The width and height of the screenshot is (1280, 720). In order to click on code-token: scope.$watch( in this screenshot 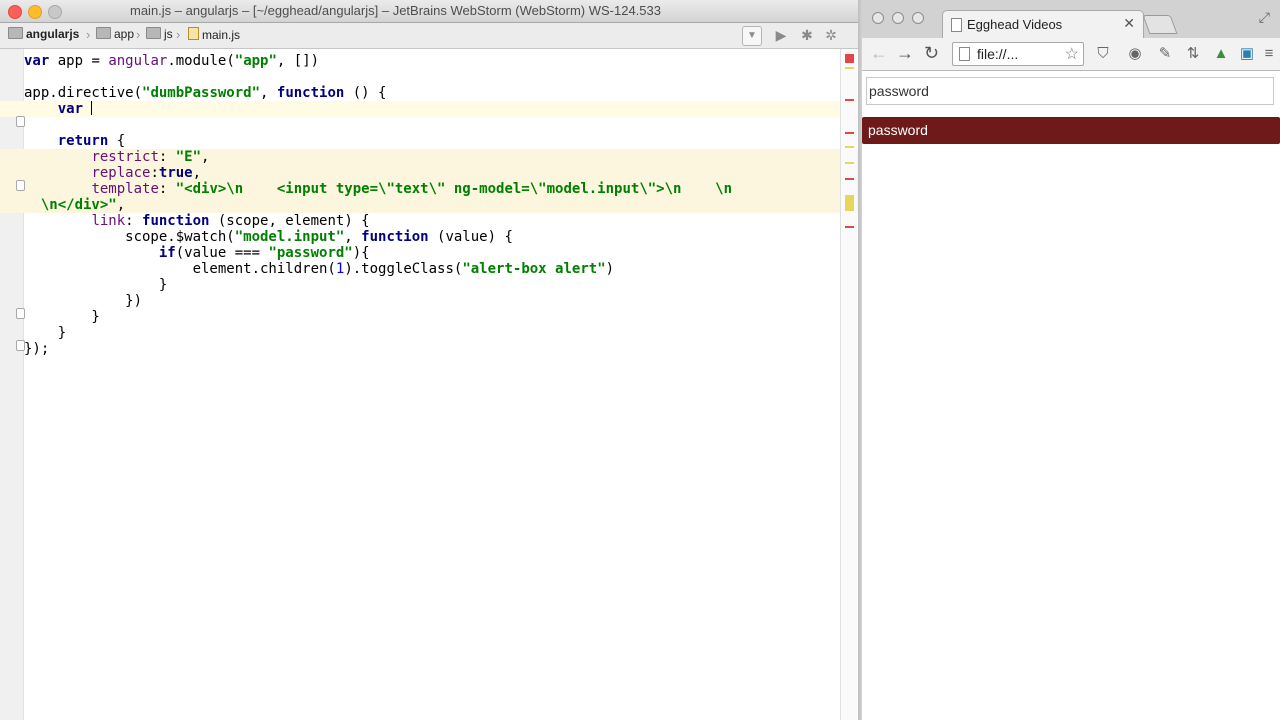, I will do `click(129, 237)`.